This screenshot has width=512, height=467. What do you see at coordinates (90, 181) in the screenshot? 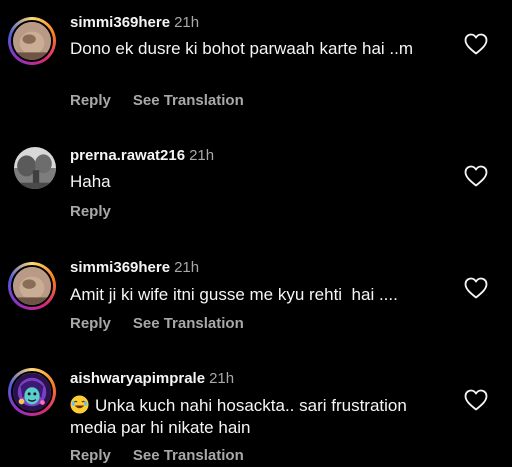
I see `comment-text: Haha` at bounding box center [90, 181].